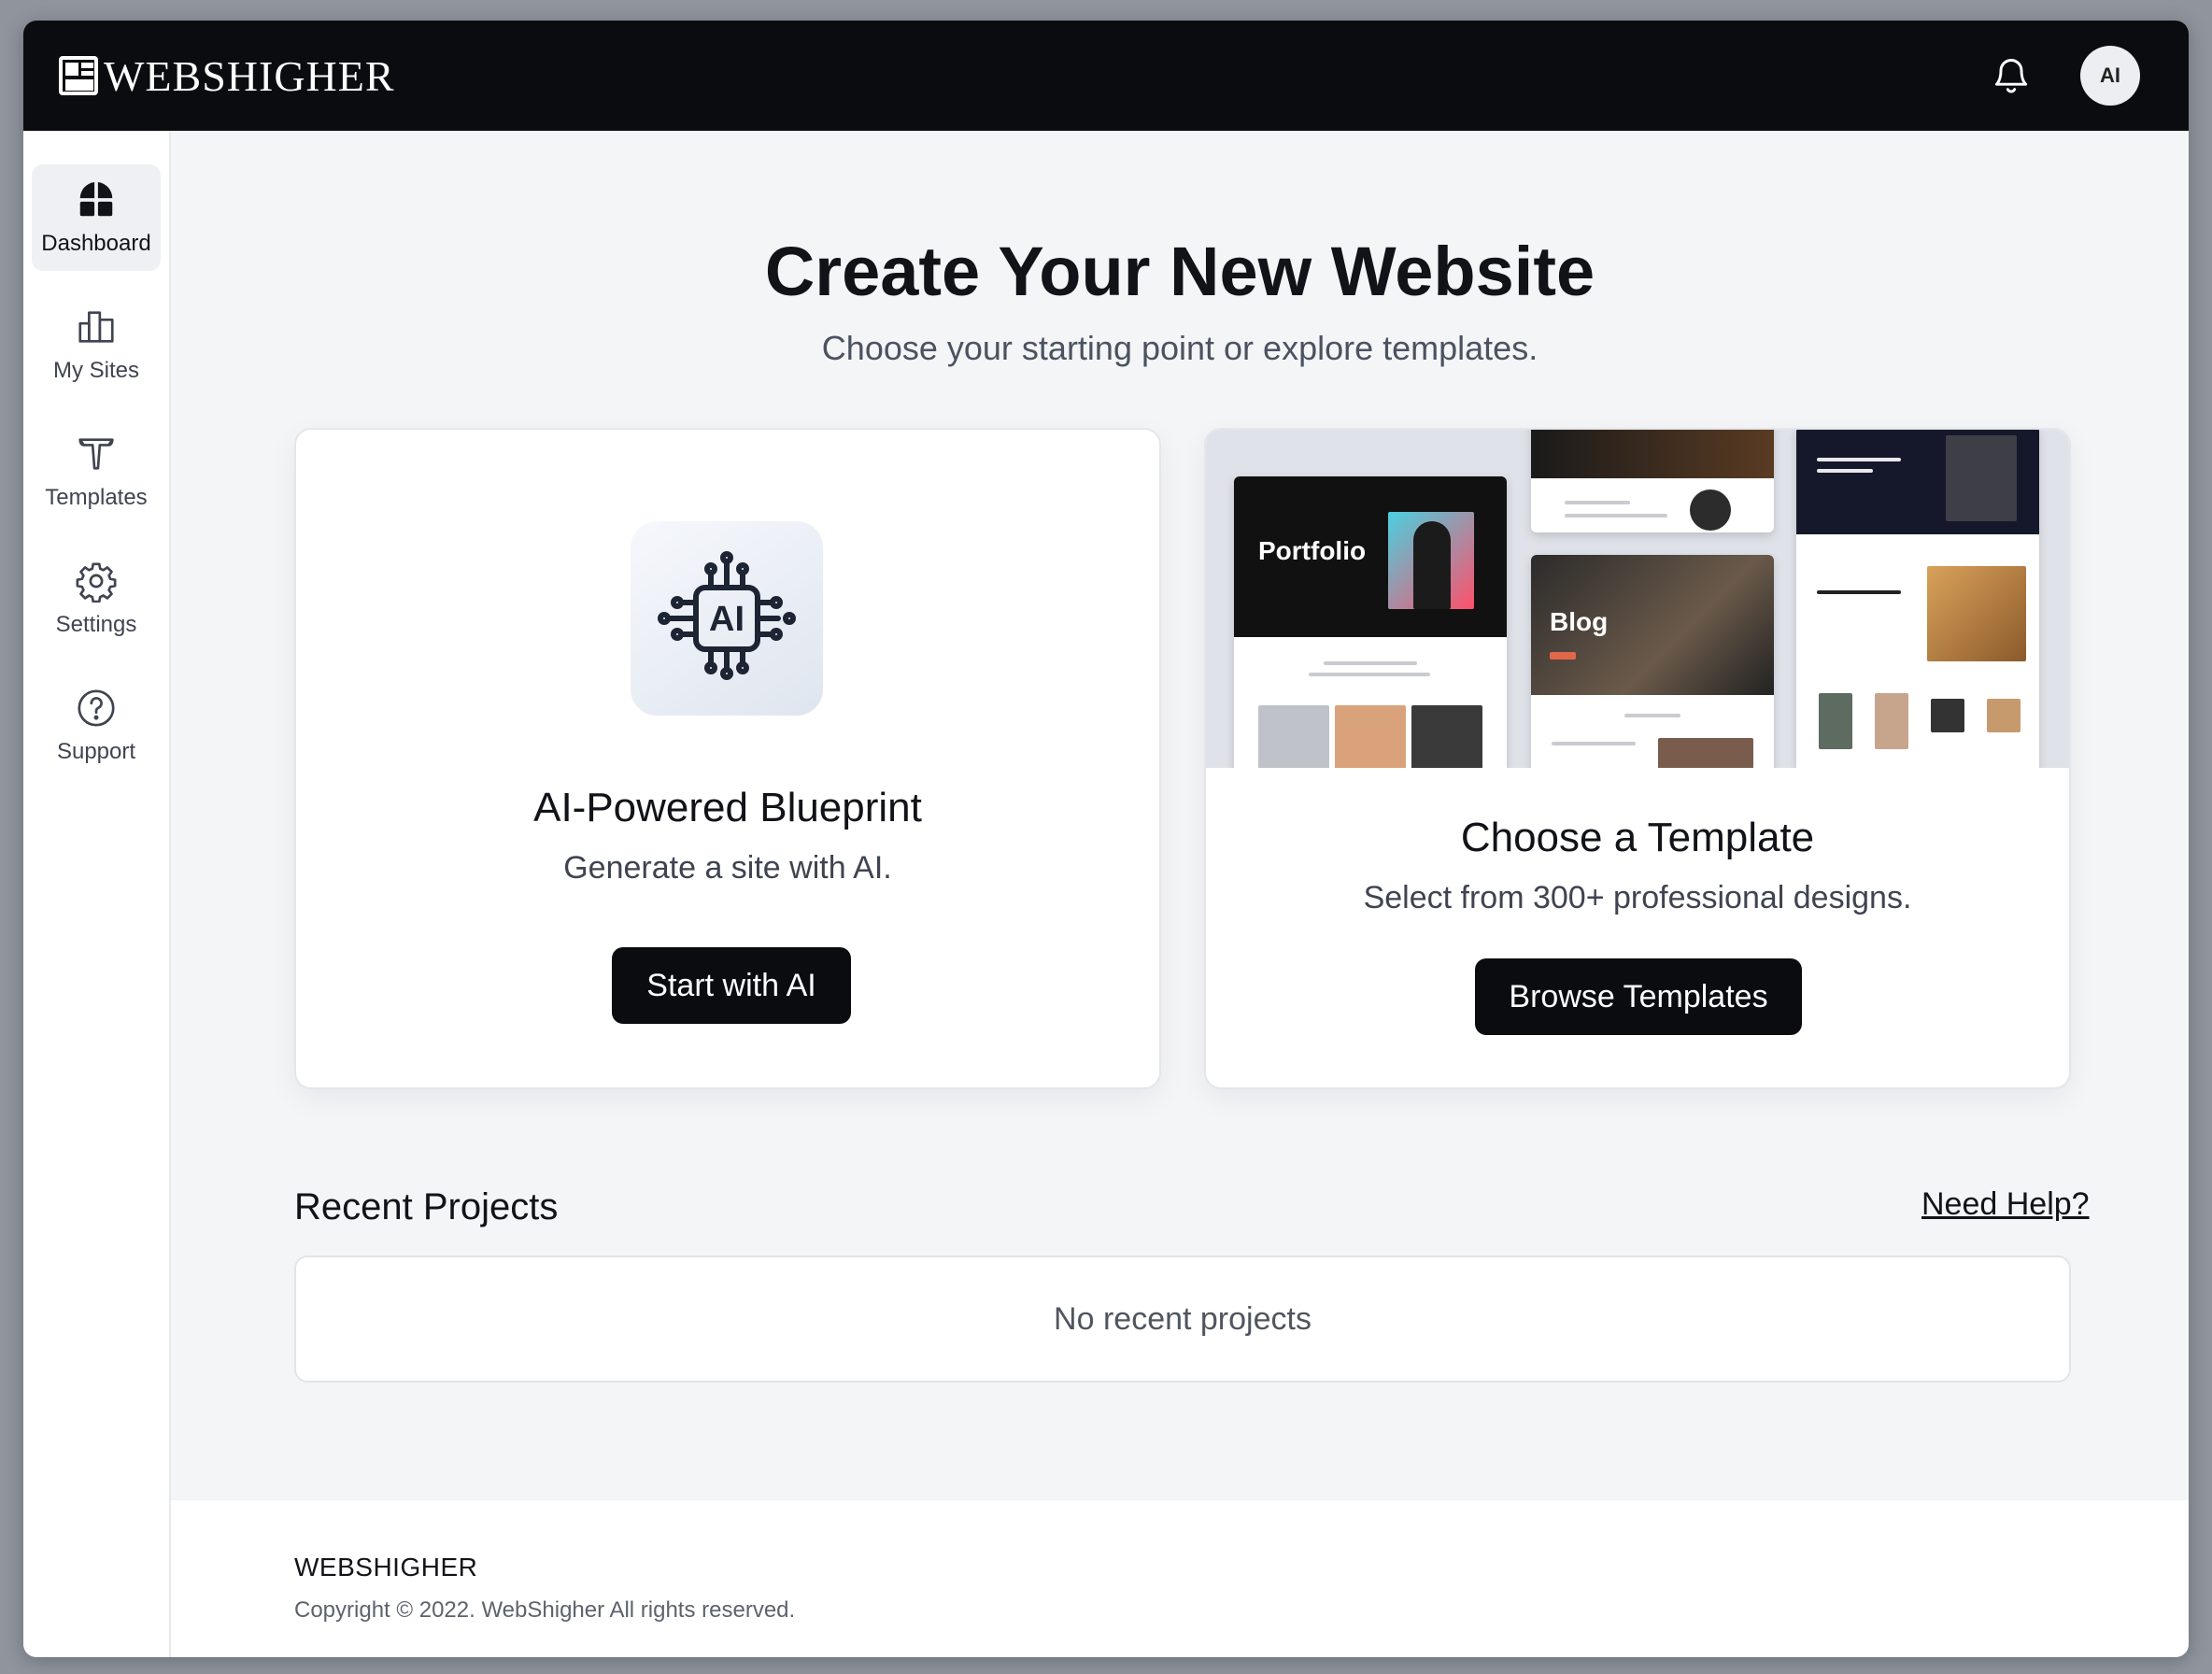  What do you see at coordinates (426, 1206) in the screenshot?
I see `recent-projects-heading: Recent Projects` at bounding box center [426, 1206].